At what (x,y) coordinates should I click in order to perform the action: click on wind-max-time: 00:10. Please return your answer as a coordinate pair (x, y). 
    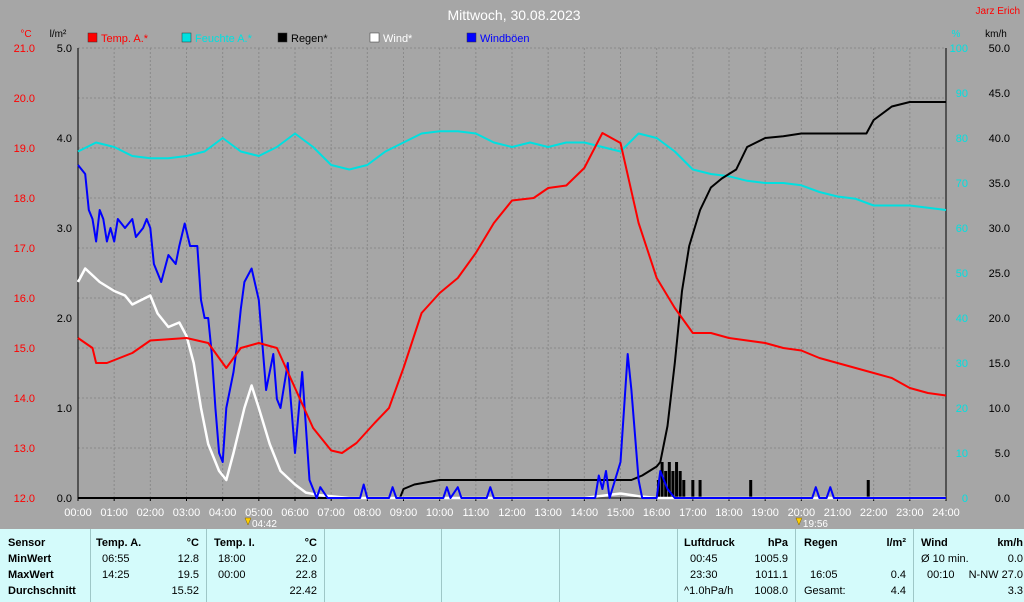
    Looking at the image, I should click on (941, 575).